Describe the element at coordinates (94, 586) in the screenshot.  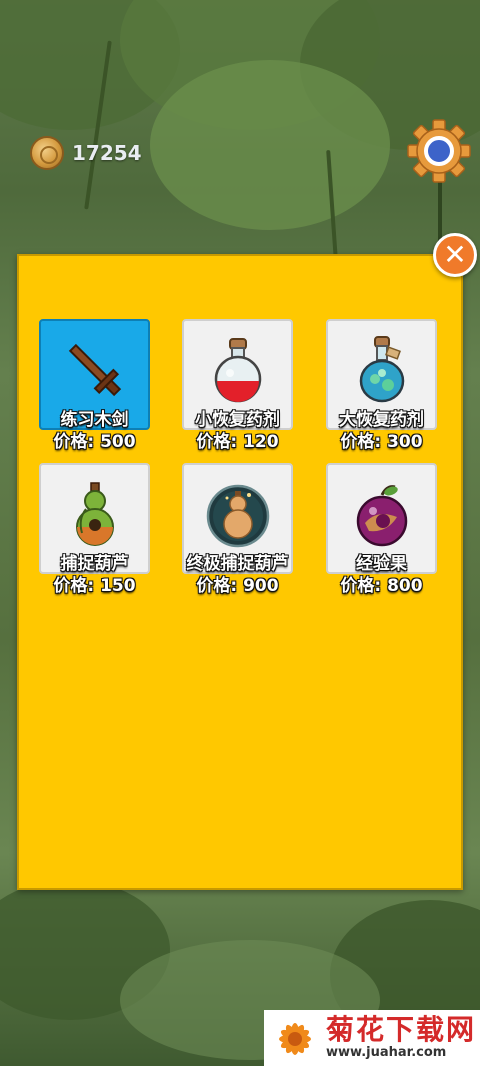
I see `item-price: 价格: 150` at that location.